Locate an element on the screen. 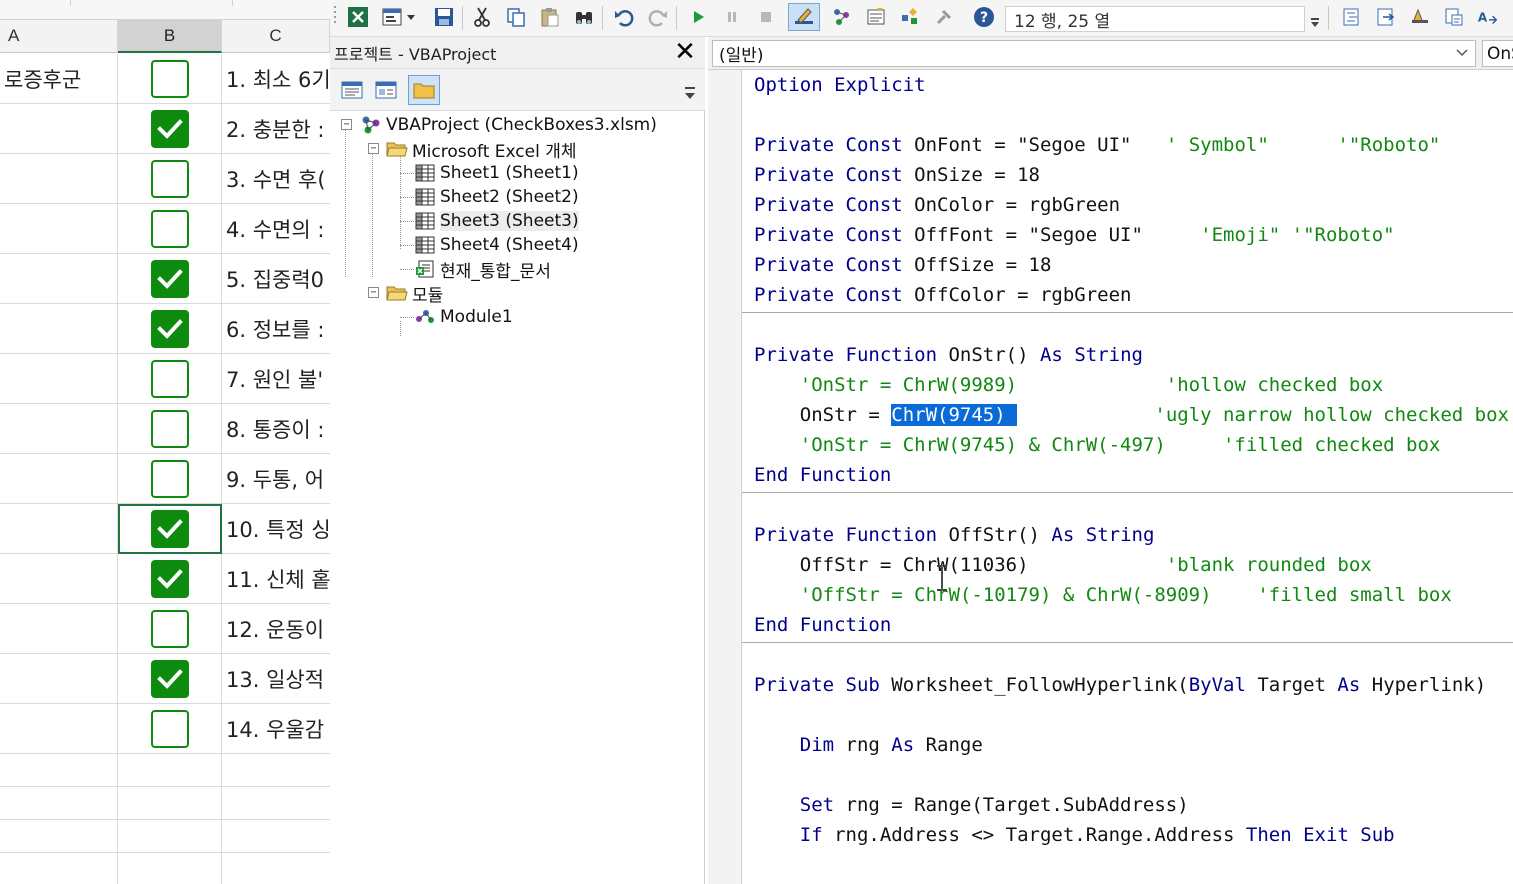  comment-block-icon is located at coordinates (1454, 17).